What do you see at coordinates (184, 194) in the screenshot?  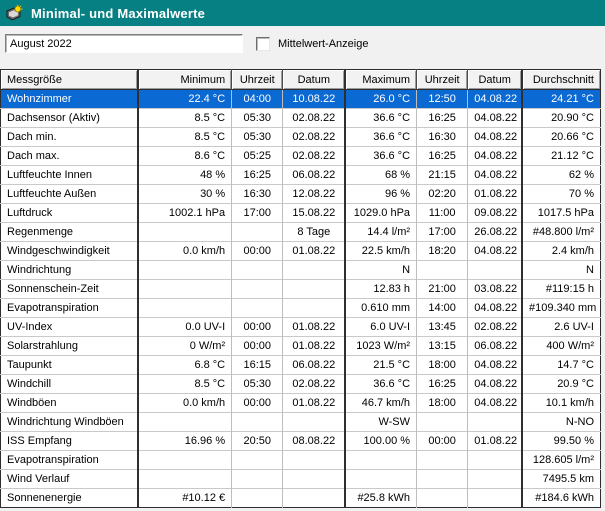 I see `table-cell: 30 %` at bounding box center [184, 194].